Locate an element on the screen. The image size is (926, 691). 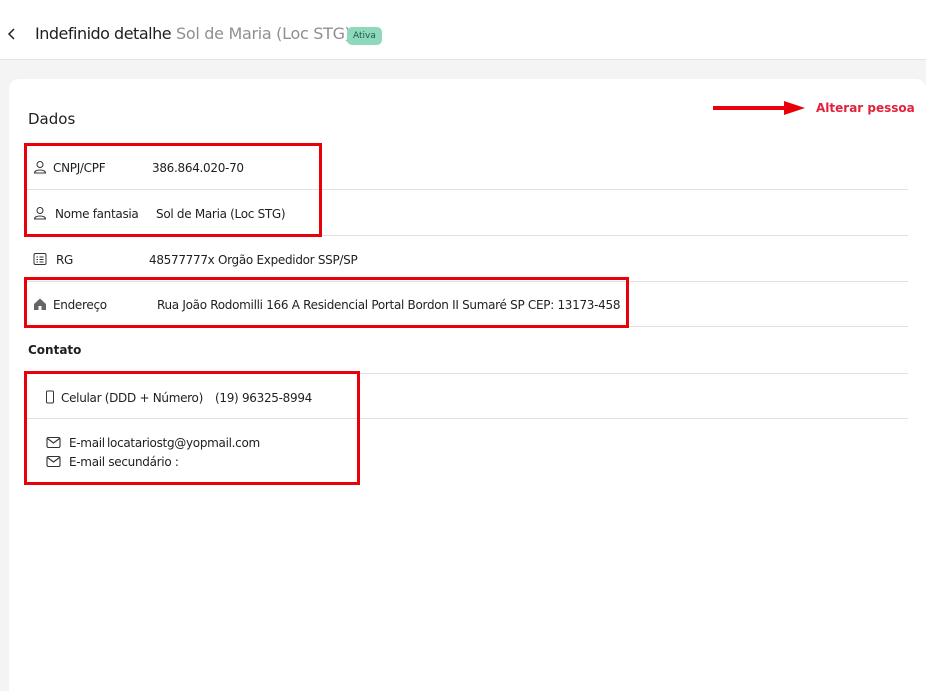
cnpj-cpf-row: CNPJ/CPF 386.864.020-70 is located at coordinates (466, 167).